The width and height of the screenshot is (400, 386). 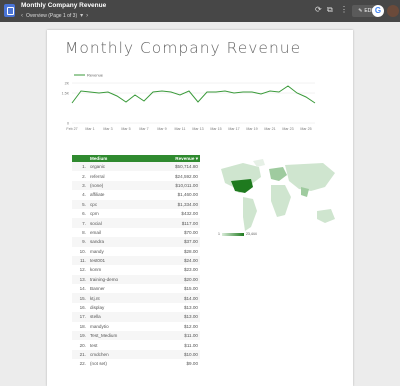 What do you see at coordinates (190, 298) in the screenshot?
I see `revenue-cell: $14.00` at bounding box center [190, 298].